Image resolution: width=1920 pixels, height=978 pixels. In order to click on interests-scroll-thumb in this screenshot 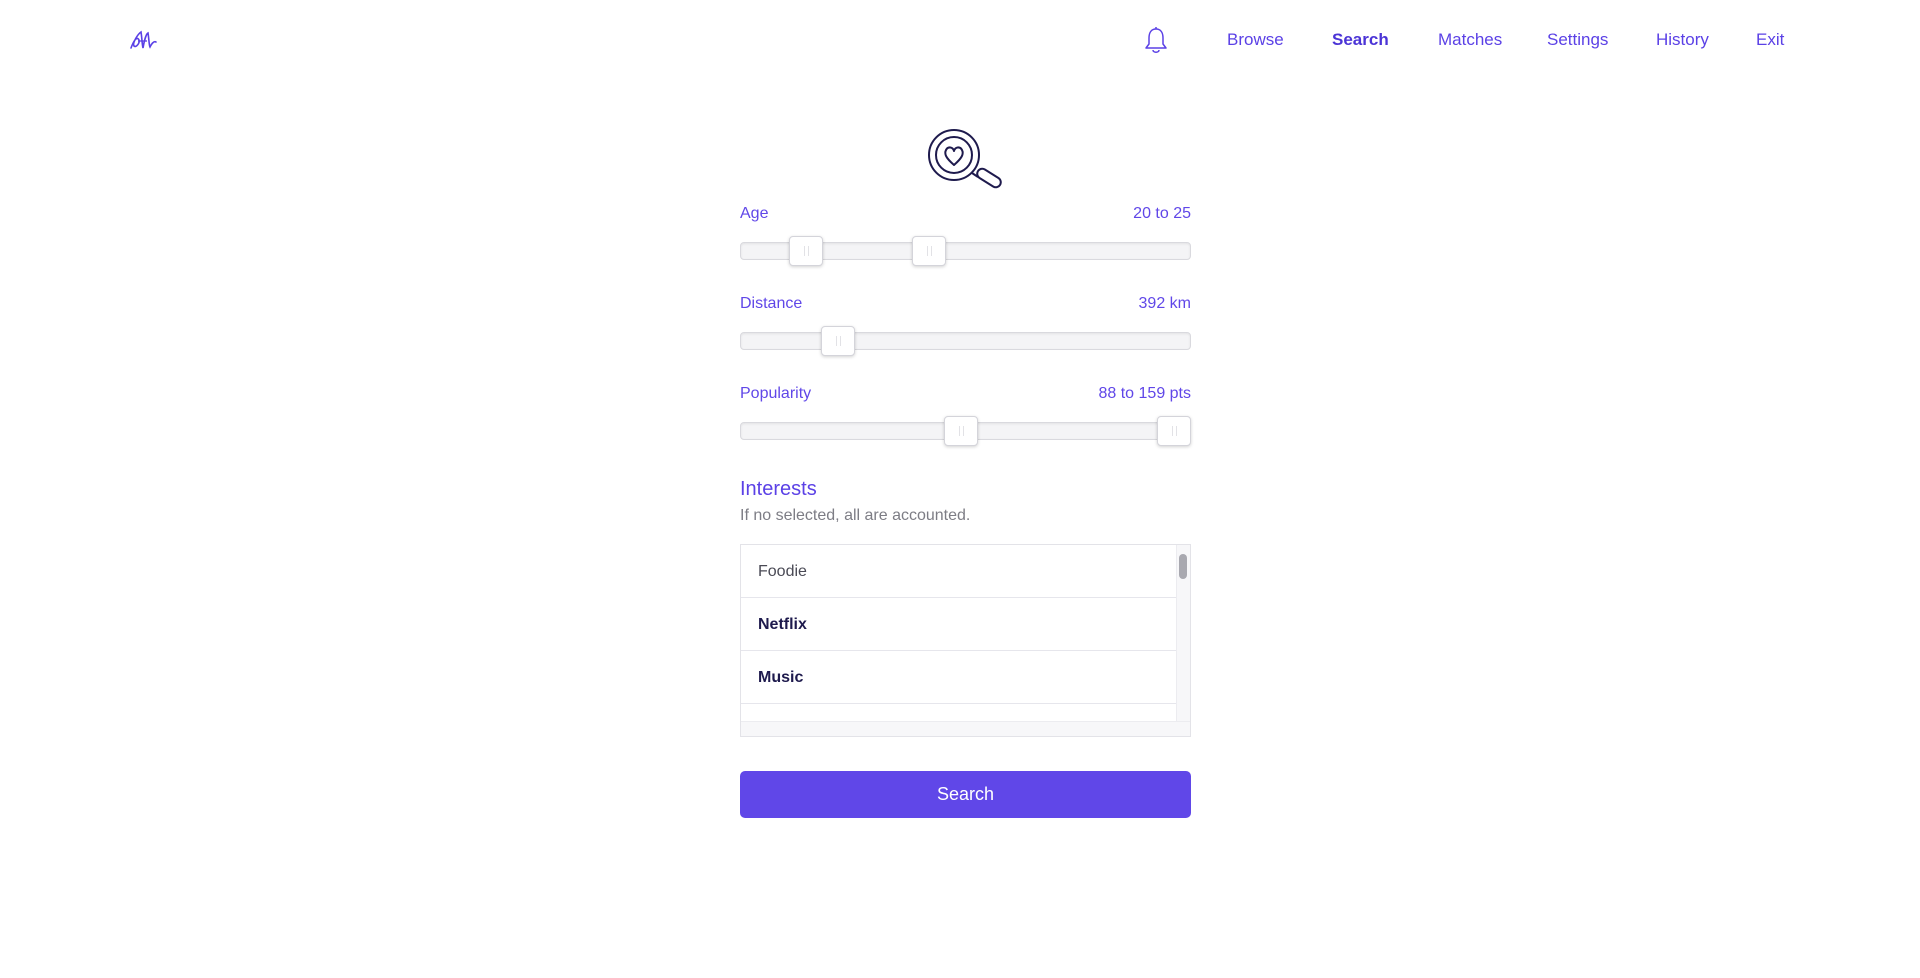, I will do `click(1183, 566)`.